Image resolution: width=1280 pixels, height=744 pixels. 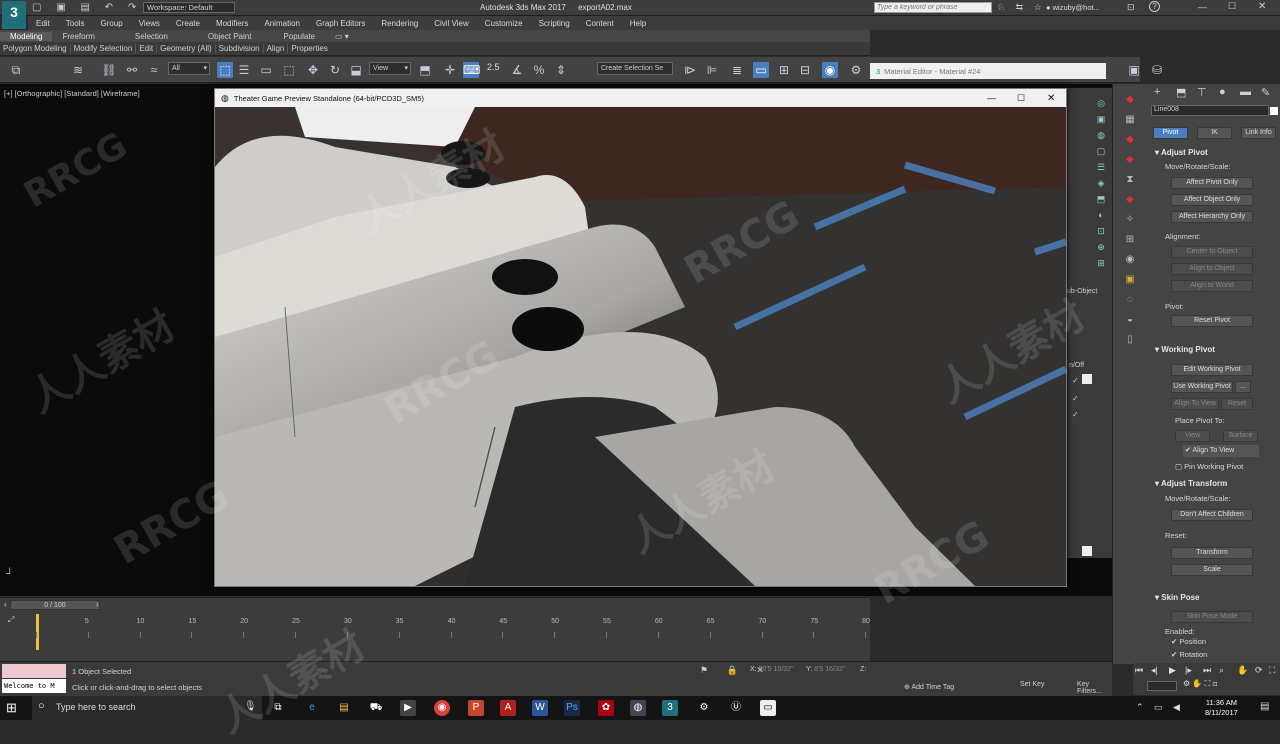 What do you see at coordinates (1075, 398) in the screenshot?
I see `checkbox: ✓` at bounding box center [1075, 398].